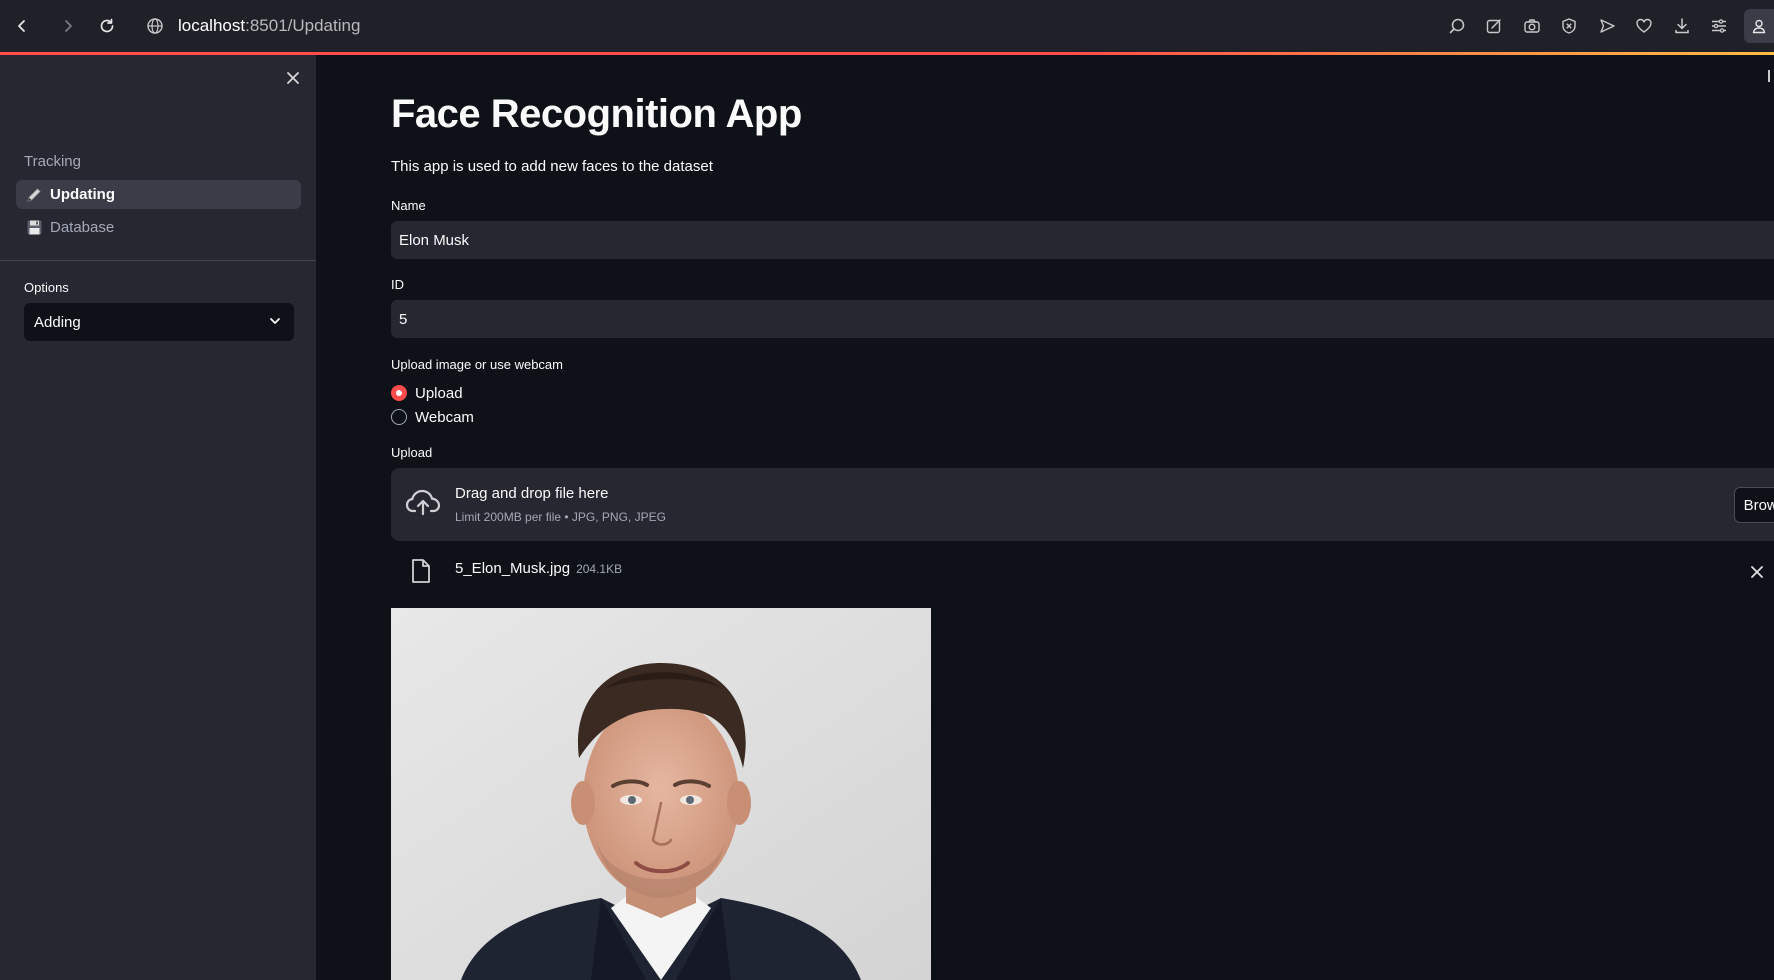 The image size is (1774, 980). Describe the element at coordinates (439, 393) in the screenshot. I see `radio-upload-label: Upload` at that location.